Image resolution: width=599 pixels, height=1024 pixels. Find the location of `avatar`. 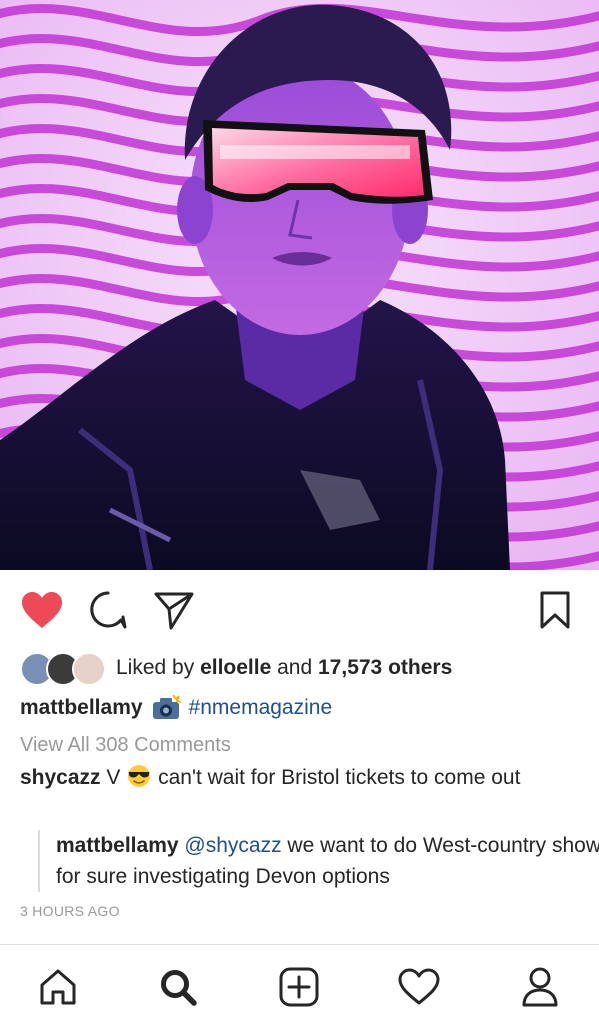

avatar is located at coordinates (89, 669).